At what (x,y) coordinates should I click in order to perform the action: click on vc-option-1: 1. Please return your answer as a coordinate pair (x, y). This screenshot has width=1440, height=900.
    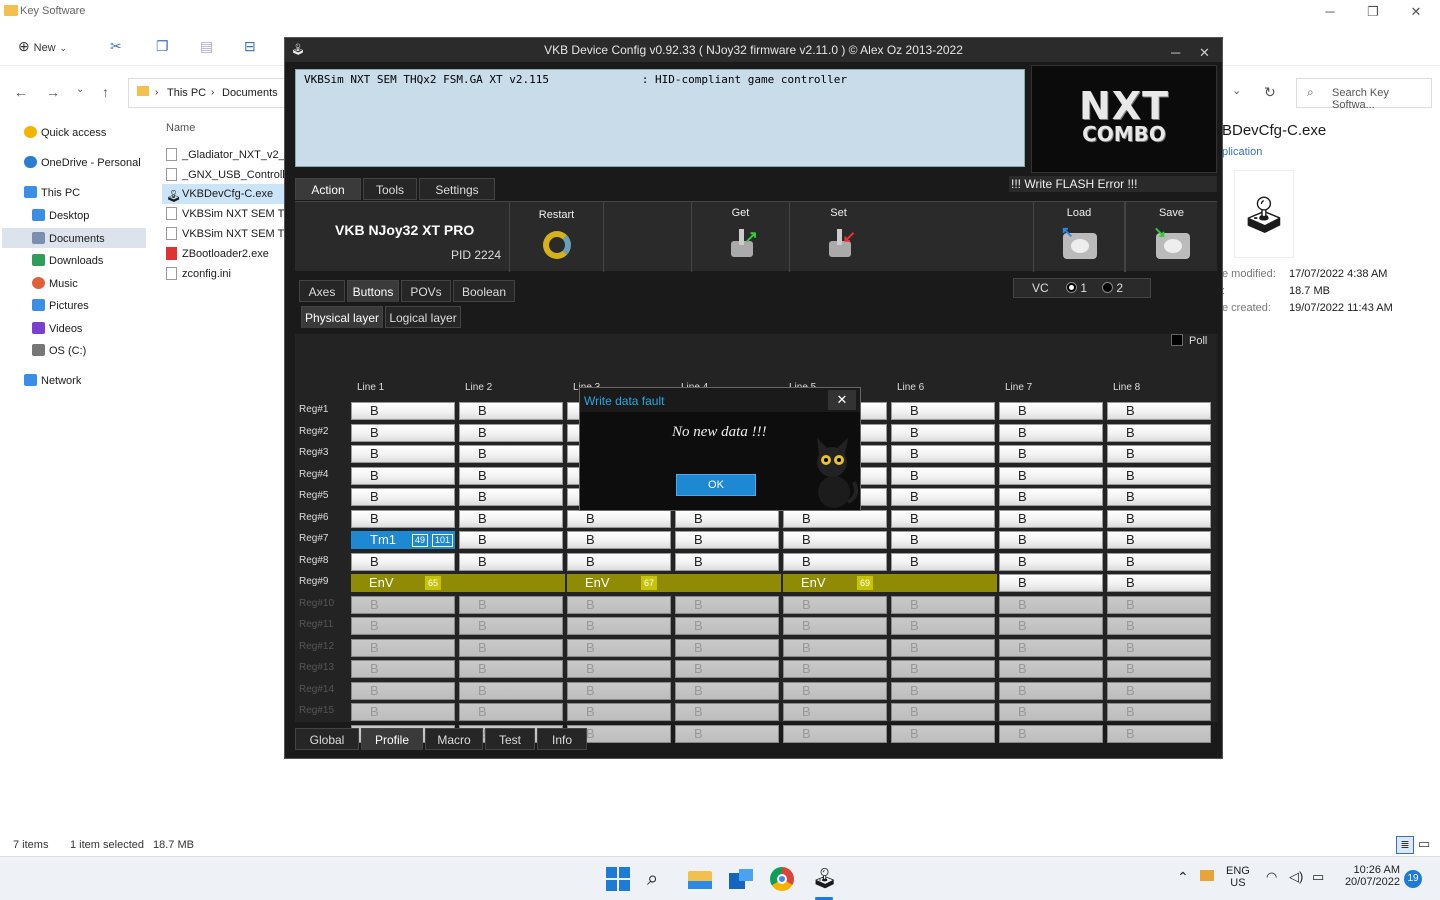
    Looking at the image, I should click on (1076, 288).